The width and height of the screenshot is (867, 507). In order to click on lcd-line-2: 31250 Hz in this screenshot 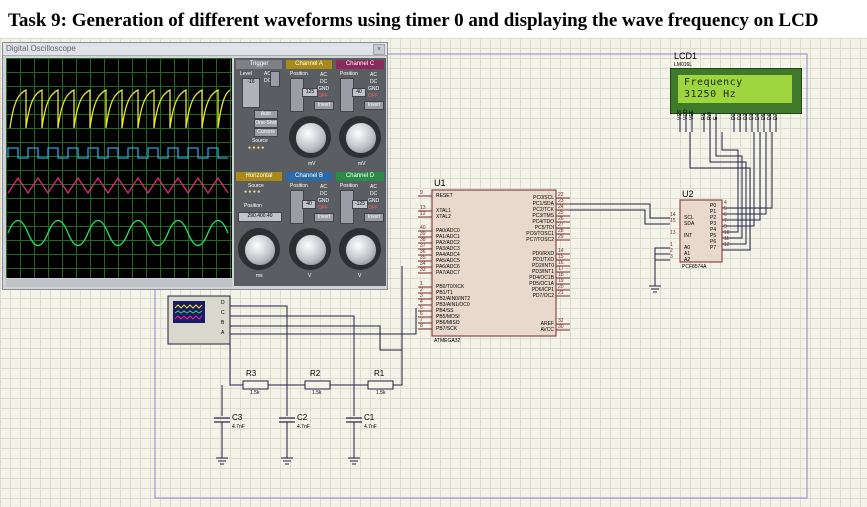, I will do `click(710, 94)`.